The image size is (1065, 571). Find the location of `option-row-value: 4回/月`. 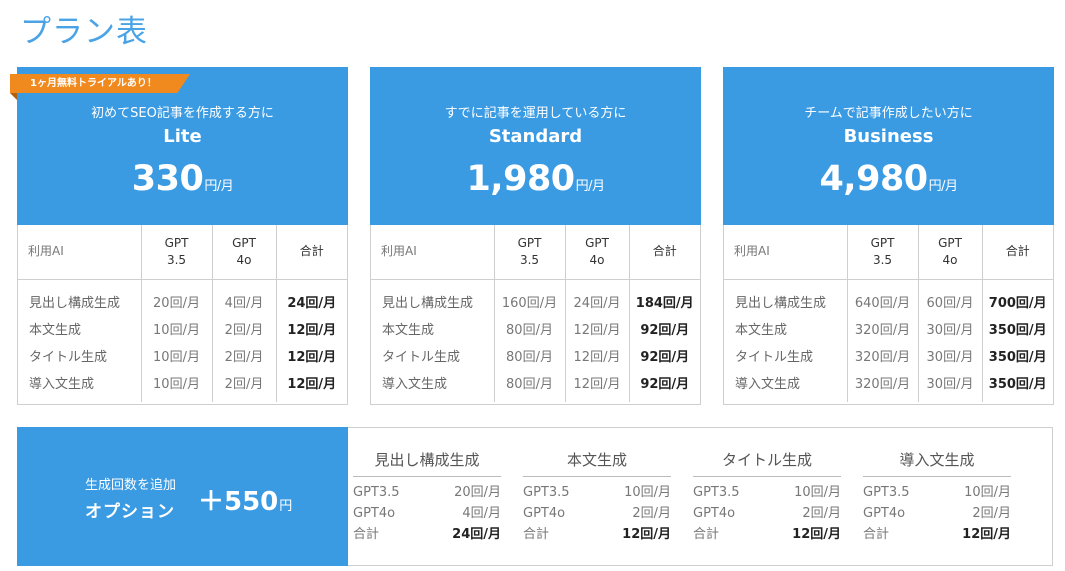

option-row-value: 4回/月 is located at coordinates (481, 513).